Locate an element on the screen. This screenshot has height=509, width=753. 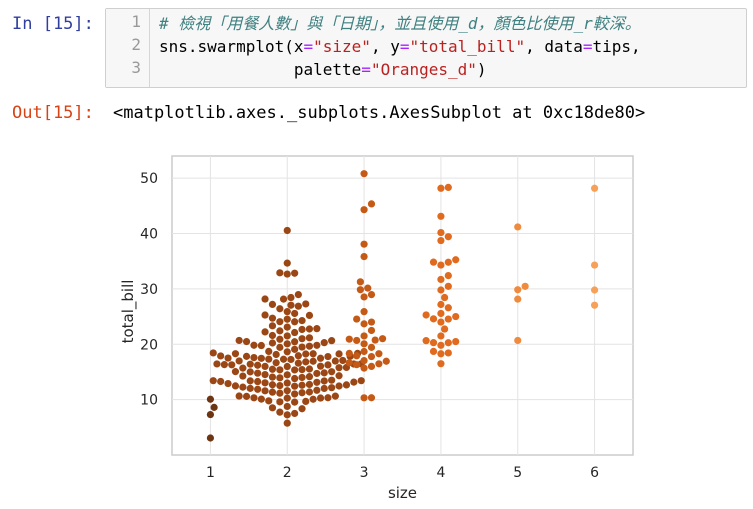
y-tick-label: 10 is located at coordinates (149, 401).